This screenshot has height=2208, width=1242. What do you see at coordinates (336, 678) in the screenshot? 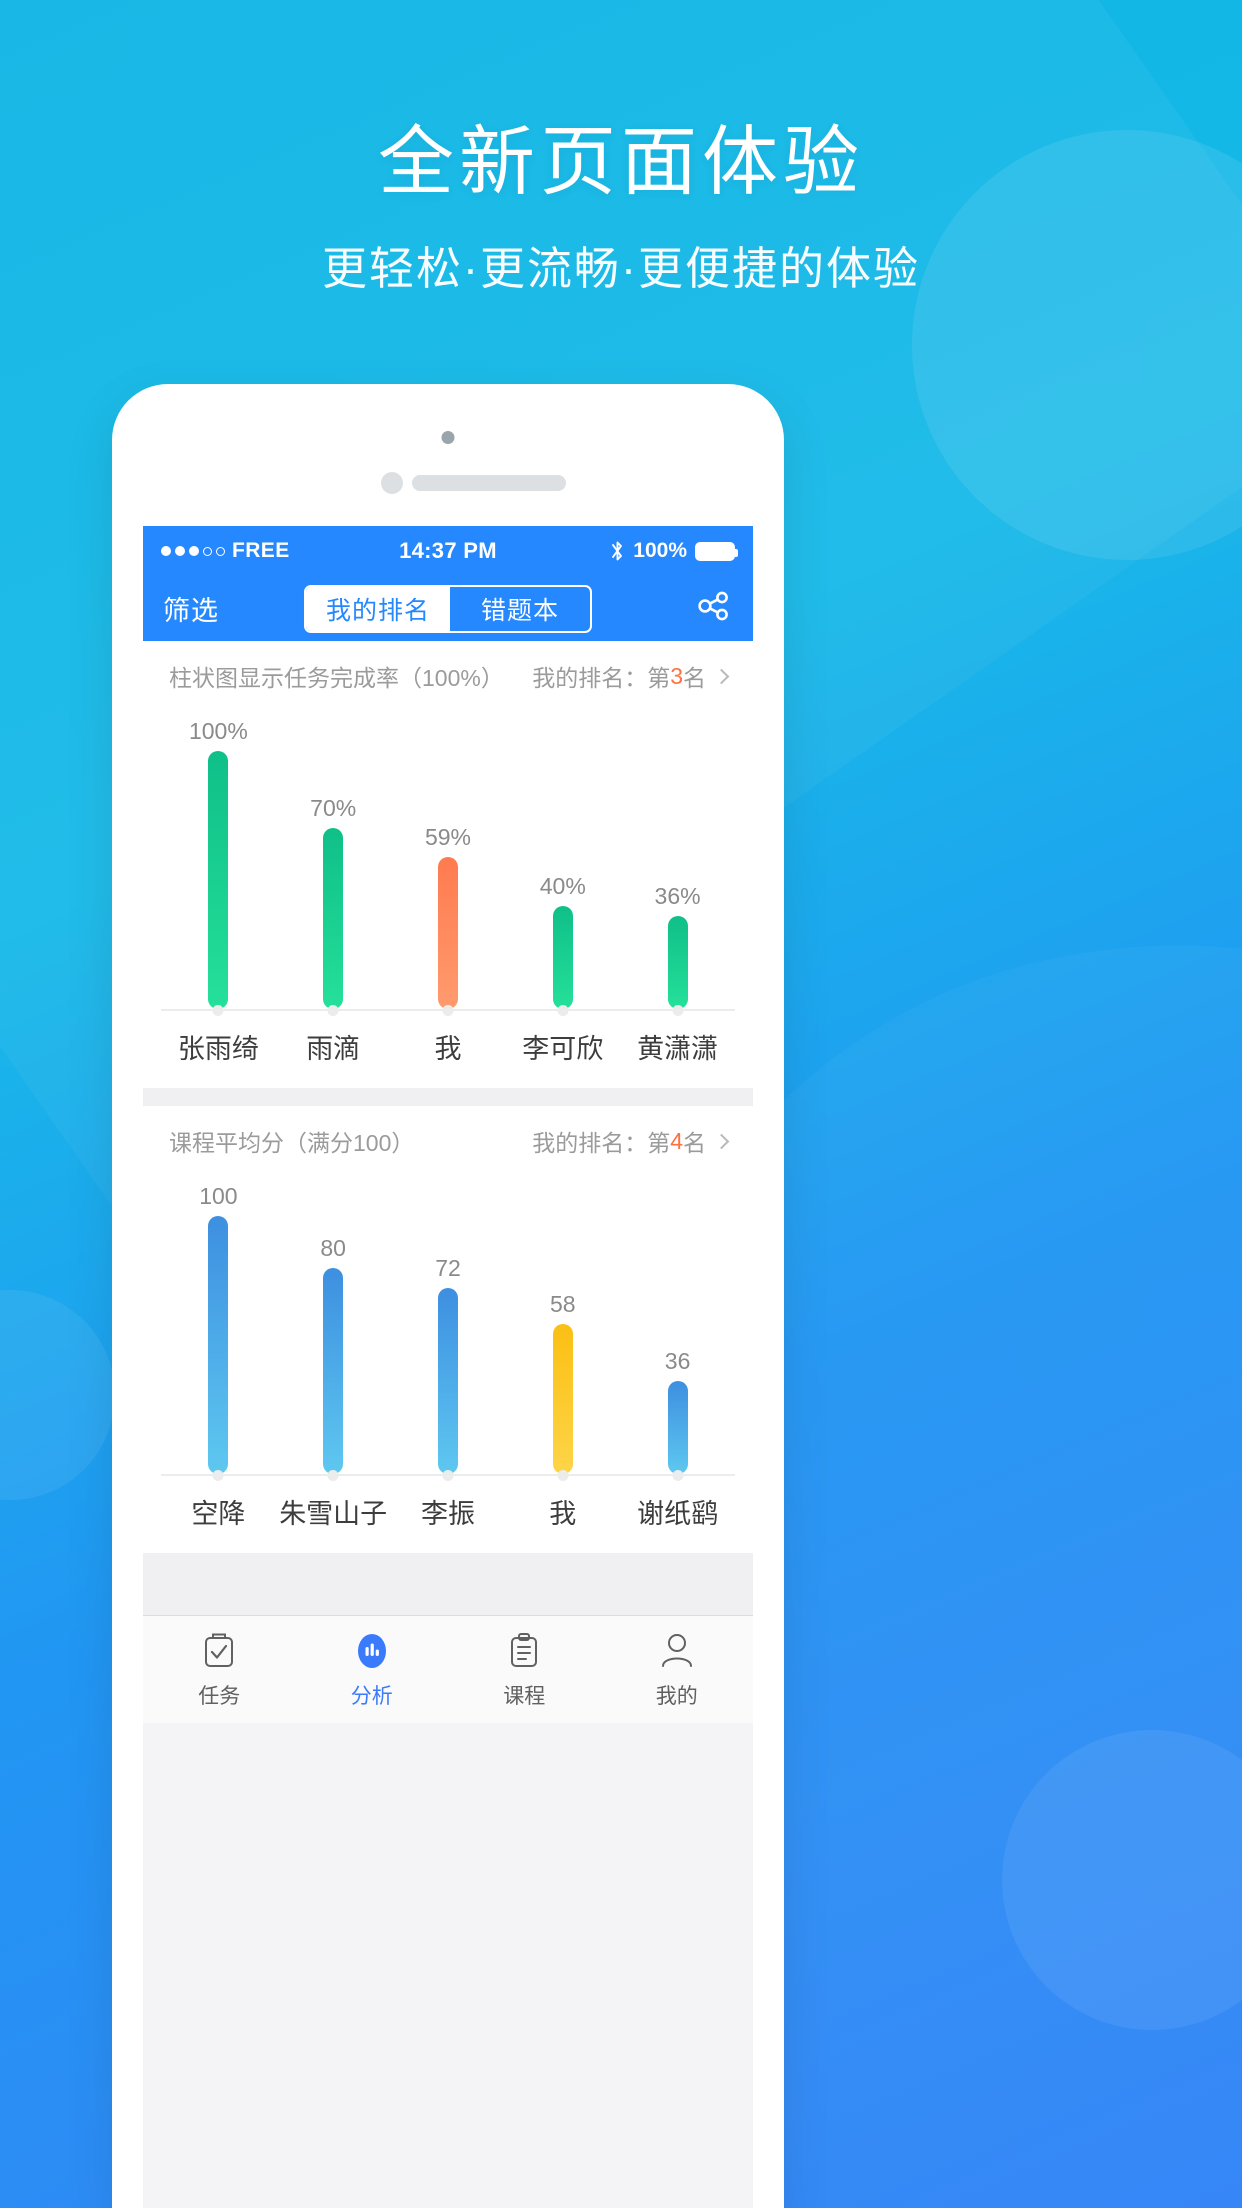
I see `chart-title: 柱状图显示任务完成率（100%）` at bounding box center [336, 678].